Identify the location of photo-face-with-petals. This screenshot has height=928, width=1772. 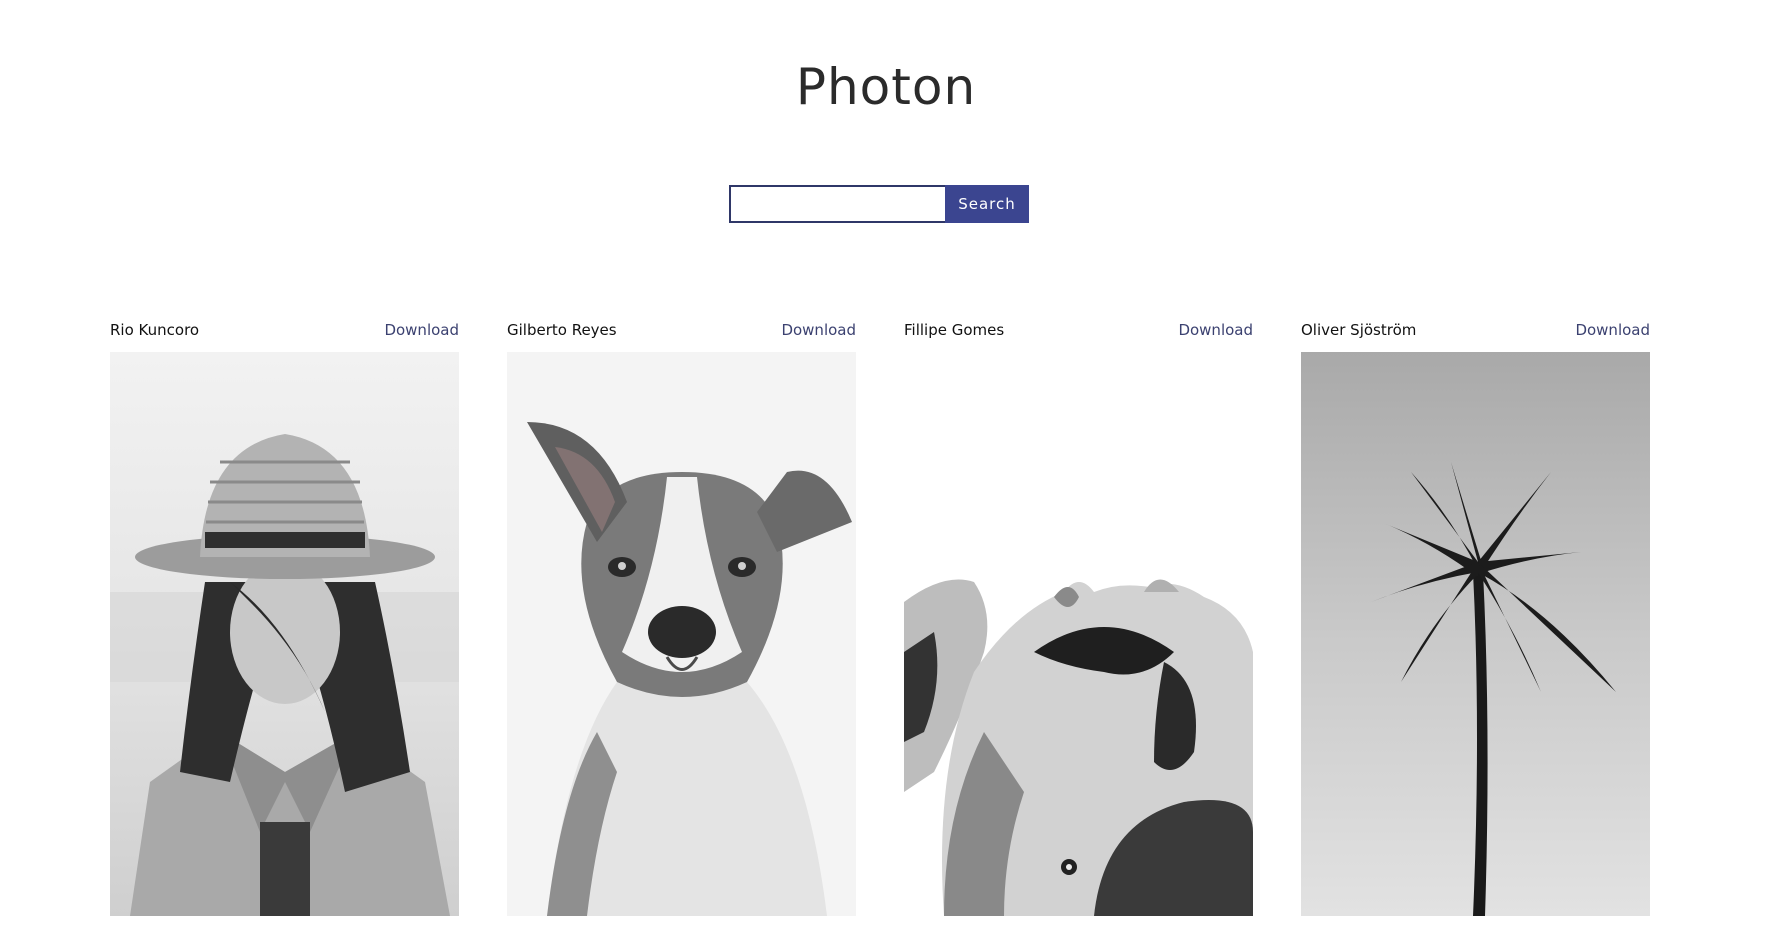
(1078, 634).